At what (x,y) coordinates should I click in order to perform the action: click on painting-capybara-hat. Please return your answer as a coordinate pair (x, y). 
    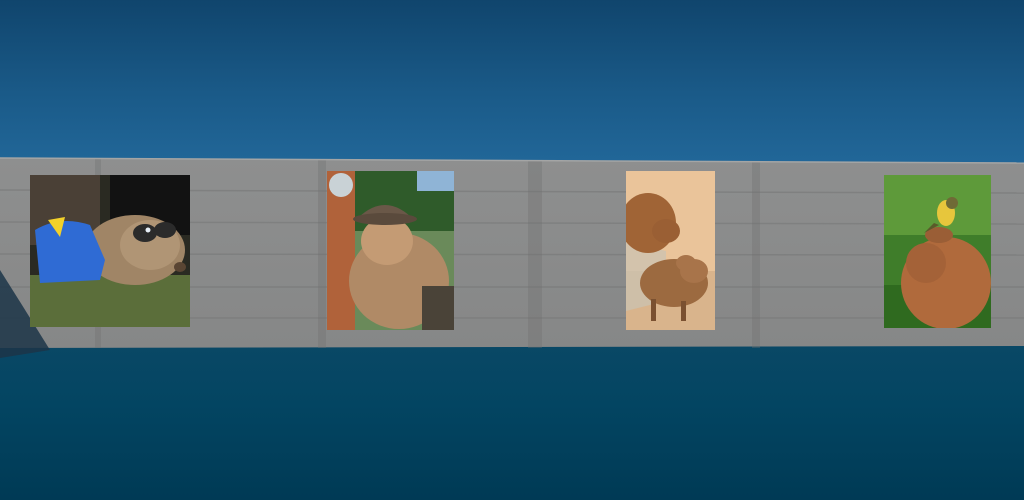
    Looking at the image, I should click on (390, 250).